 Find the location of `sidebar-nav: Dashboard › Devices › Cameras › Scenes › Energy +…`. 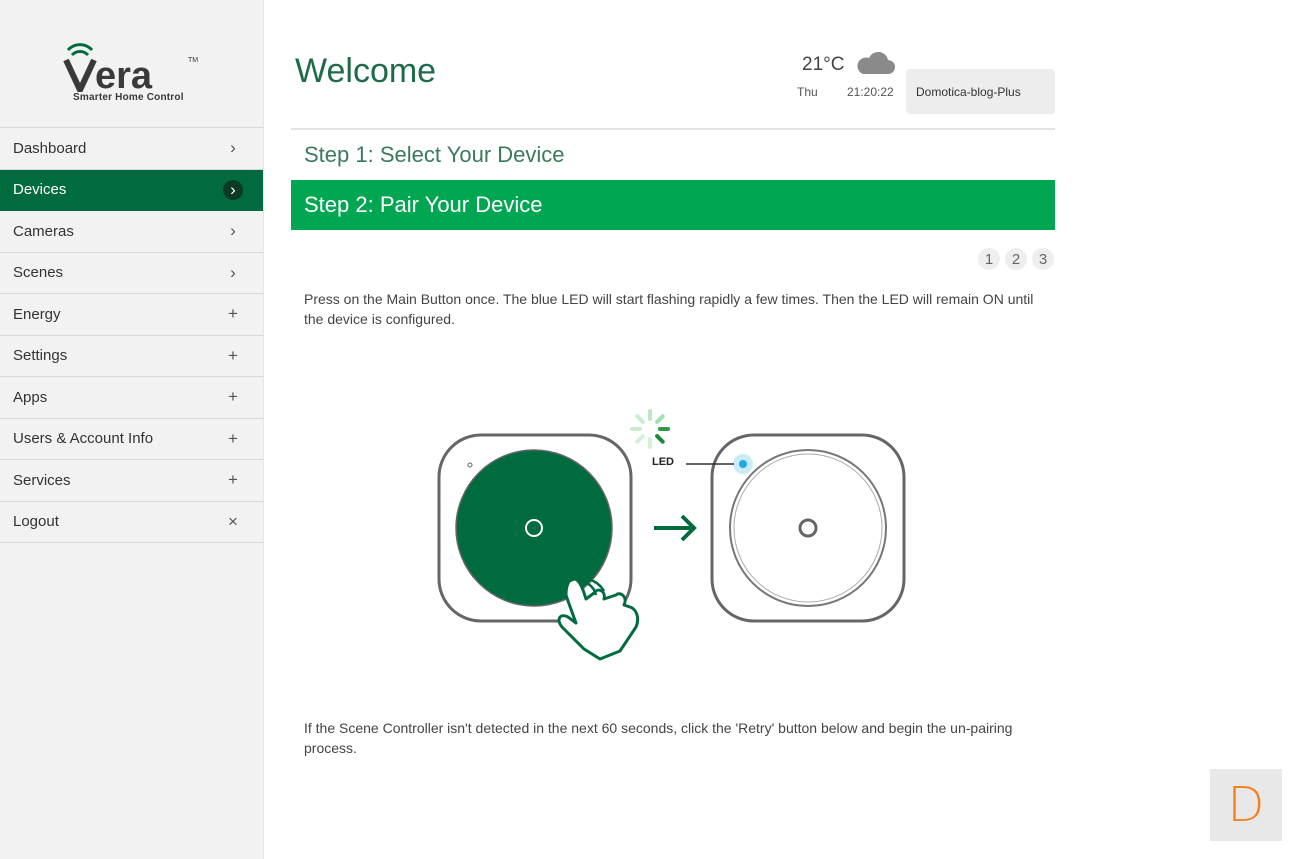

sidebar-nav: Dashboard › Devices › Cameras › Scenes › Energy +… is located at coordinates (131, 335).